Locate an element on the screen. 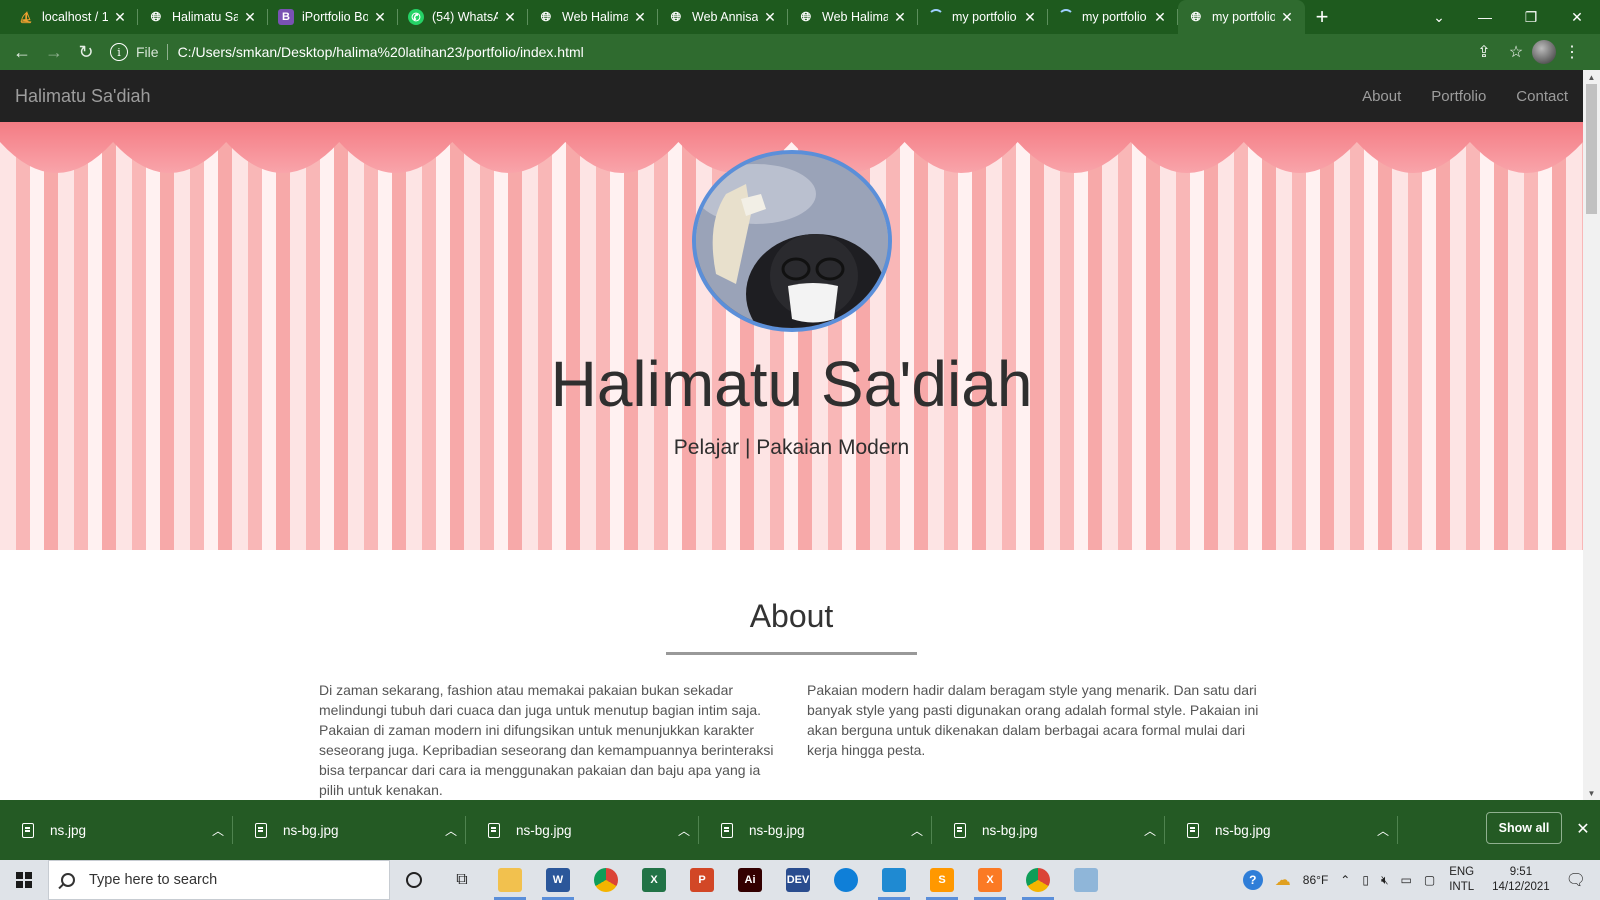 The width and height of the screenshot is (1600, 900). weather-temperature: 86°F is located at coordinates (1315, 880).